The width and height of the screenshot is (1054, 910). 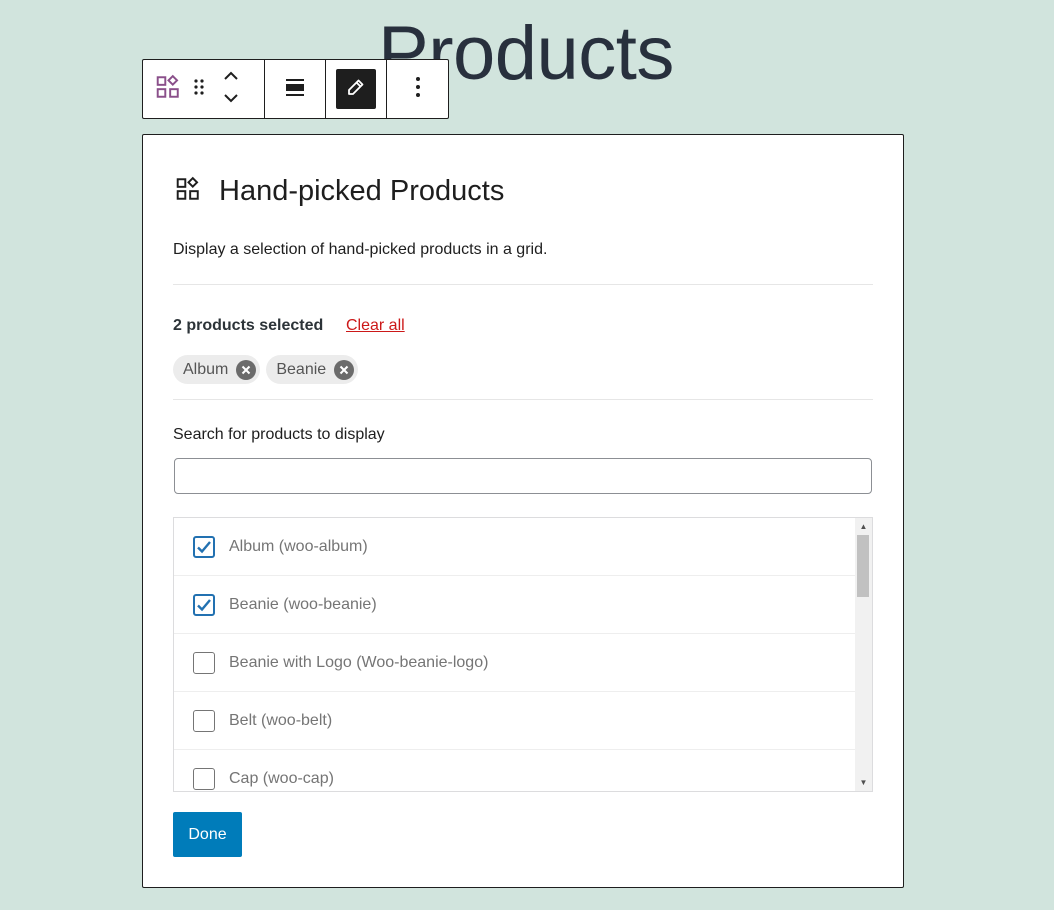 I want to click on selected-chip: Beanie, so click(x=312, y=369).